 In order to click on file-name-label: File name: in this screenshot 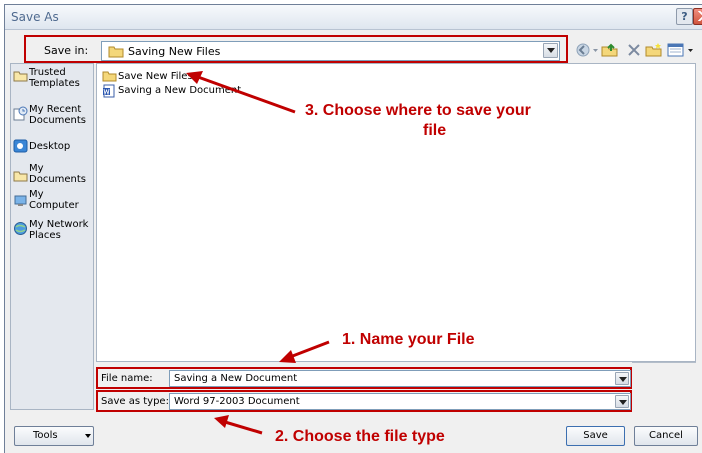, I will do `click(127, 378)`.